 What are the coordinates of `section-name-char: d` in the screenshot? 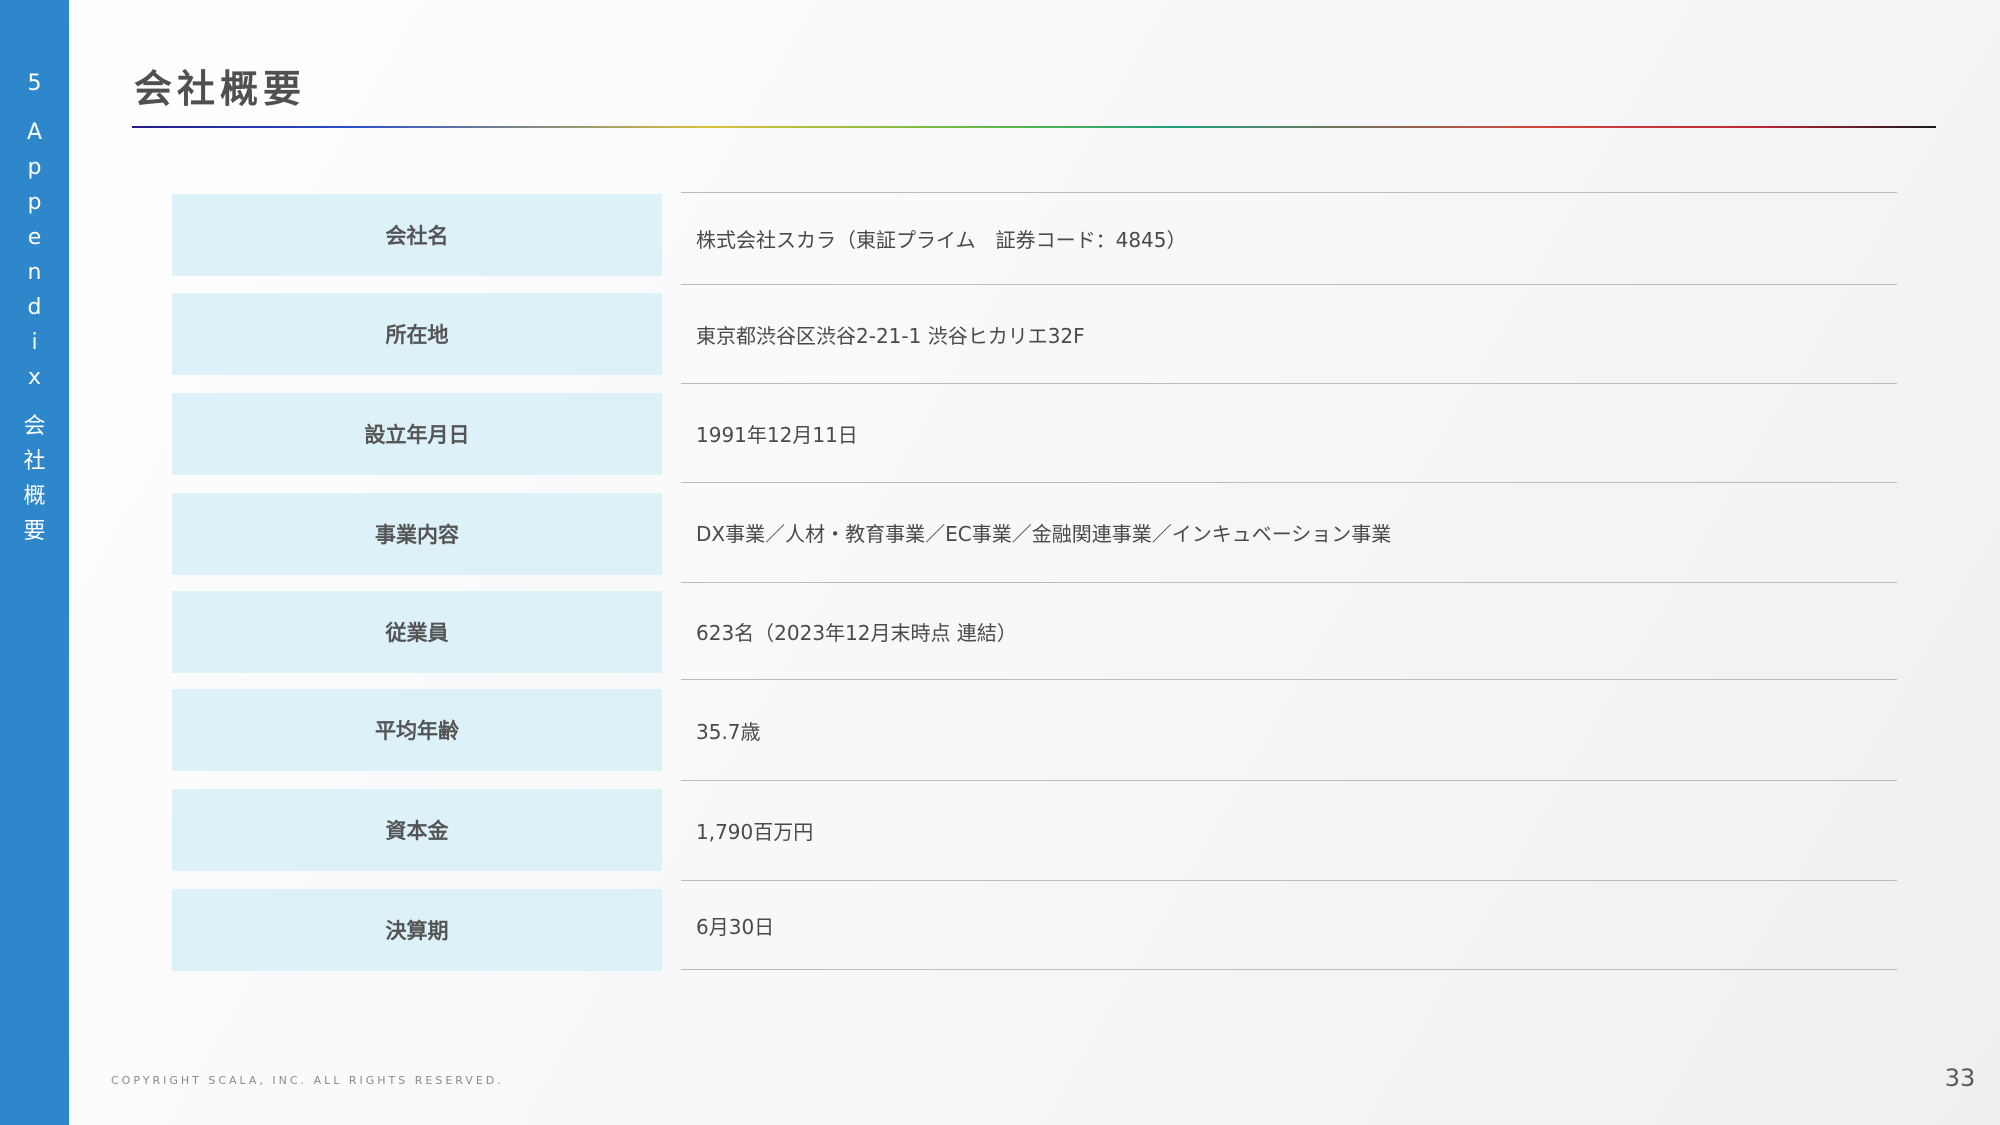 It's located at (34, 307).